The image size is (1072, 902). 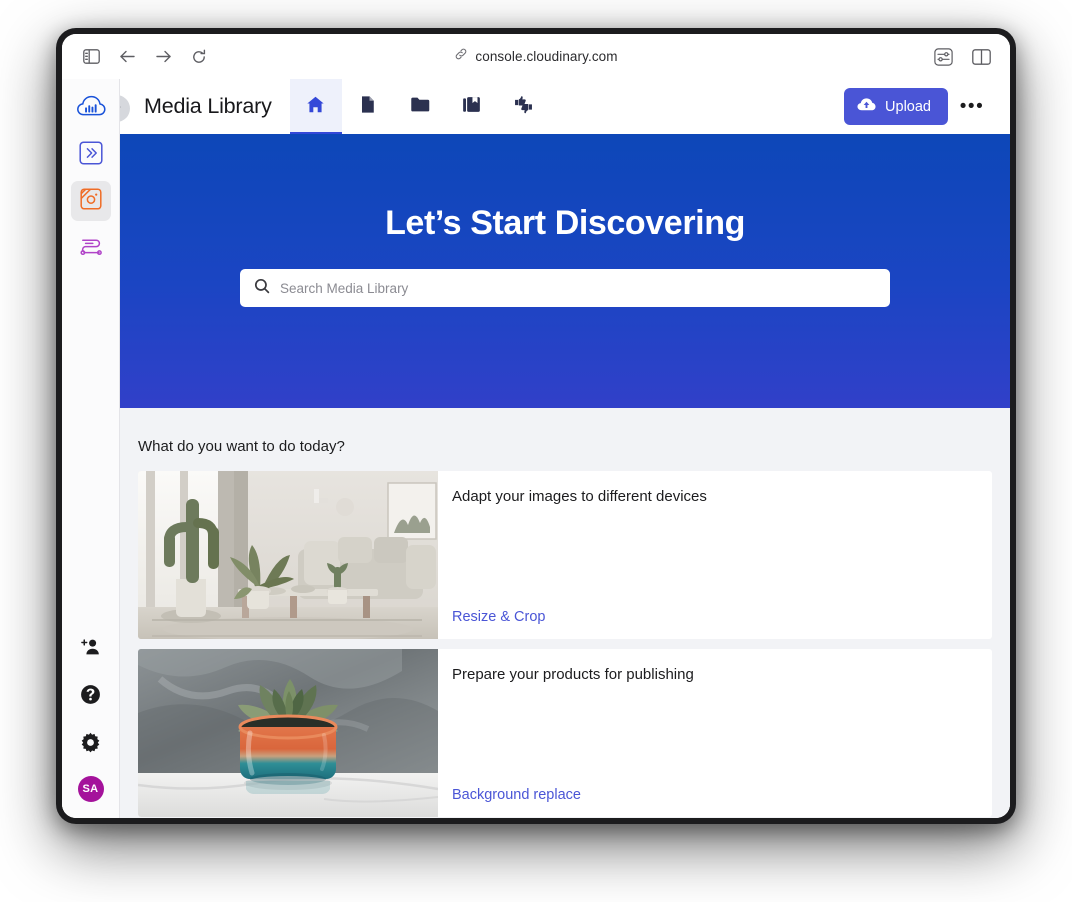 I want to click on header-actions: Upload •••, so click(x=927, y=106).